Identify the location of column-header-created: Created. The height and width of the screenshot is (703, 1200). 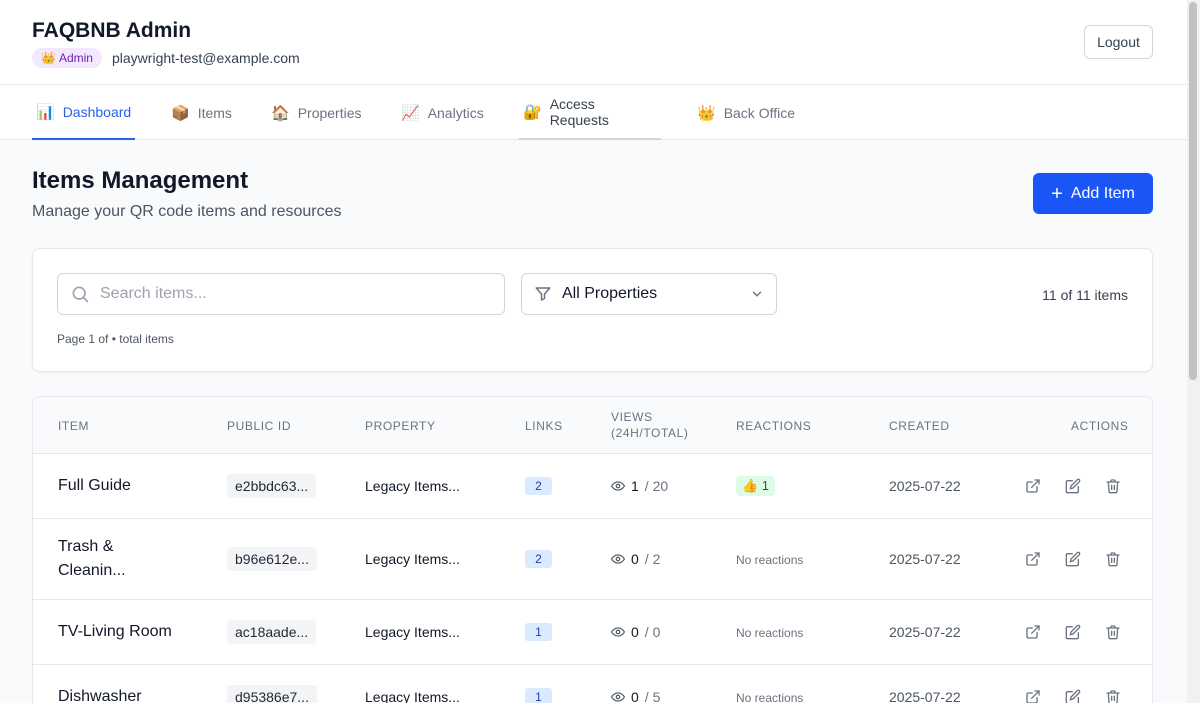
(919, 426).